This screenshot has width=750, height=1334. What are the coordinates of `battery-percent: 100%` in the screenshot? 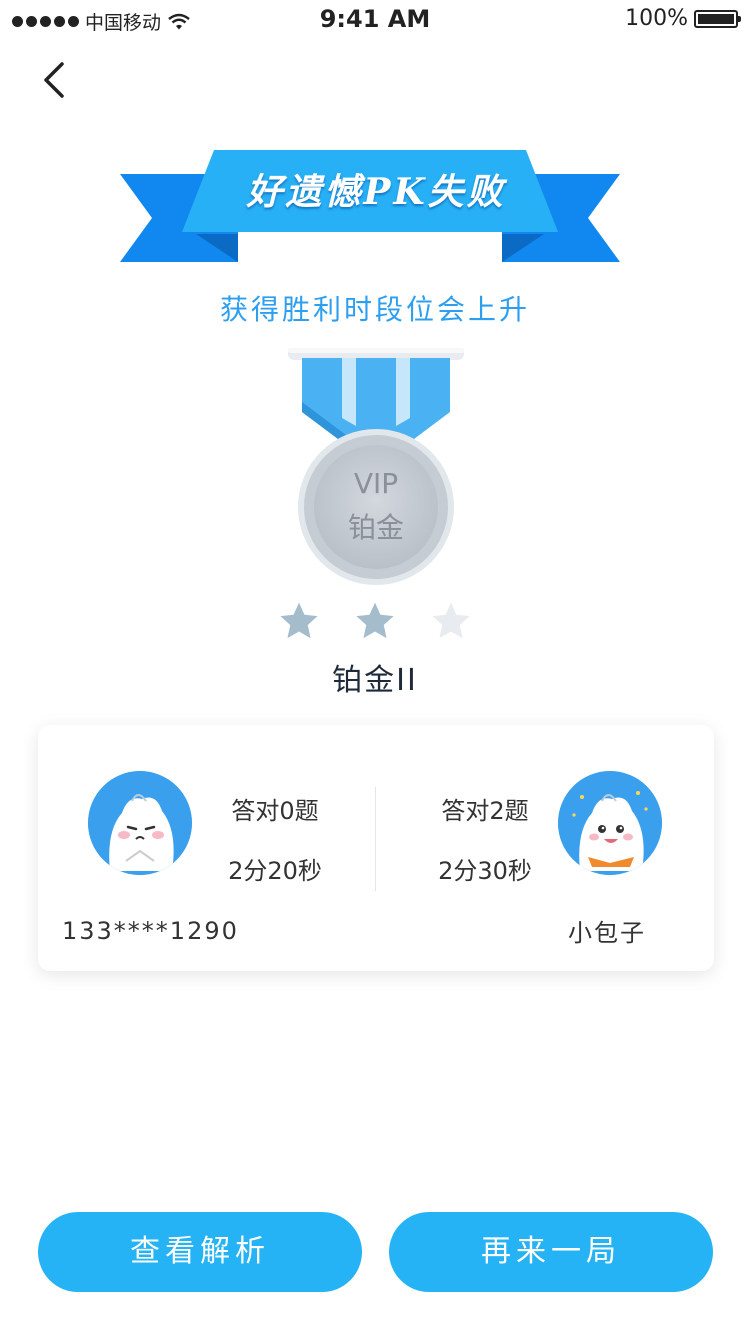 It's located at (656, 18).